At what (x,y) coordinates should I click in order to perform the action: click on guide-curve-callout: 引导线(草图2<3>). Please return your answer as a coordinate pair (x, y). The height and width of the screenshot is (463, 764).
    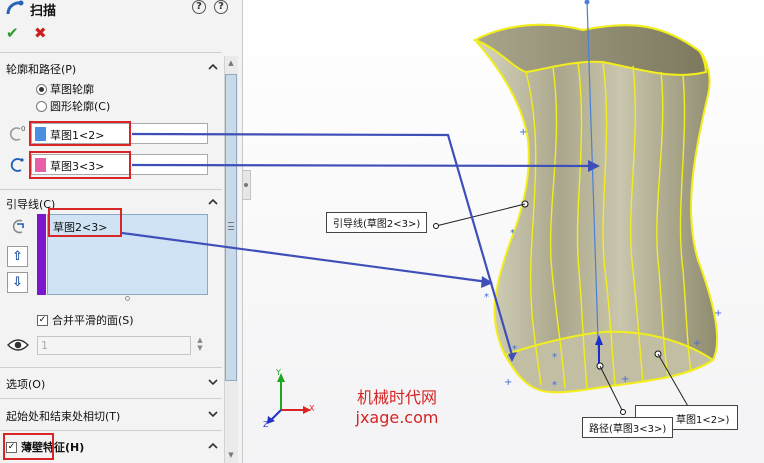
    Looking at the image, I should click on (377, 222).